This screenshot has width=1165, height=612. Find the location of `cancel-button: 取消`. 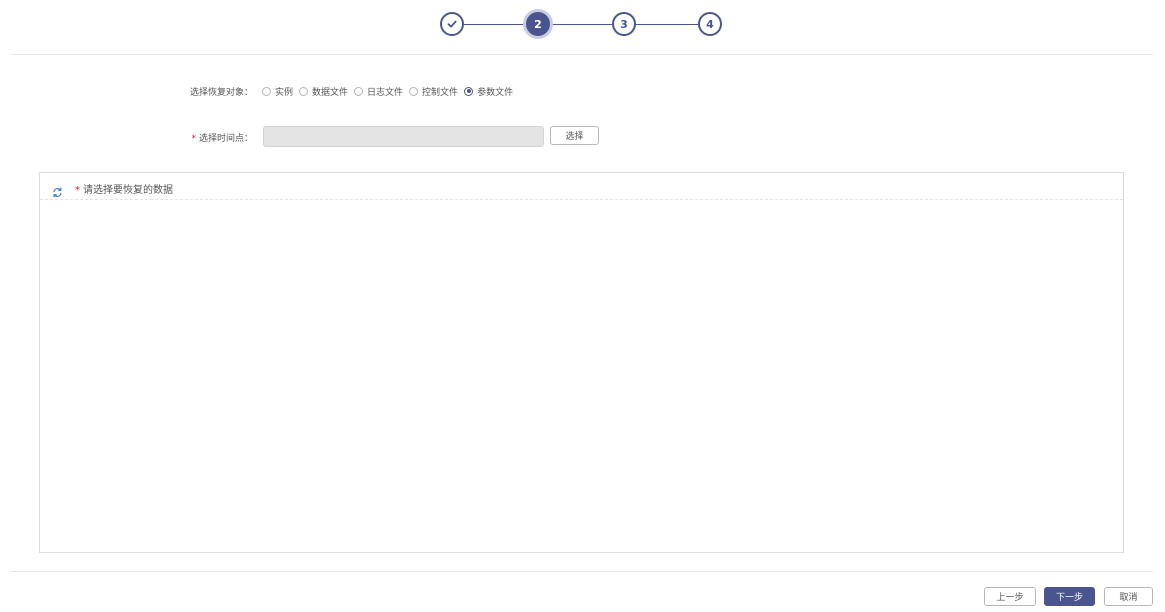

cancel-button: 取消 is located at coordinates (1128, 596).